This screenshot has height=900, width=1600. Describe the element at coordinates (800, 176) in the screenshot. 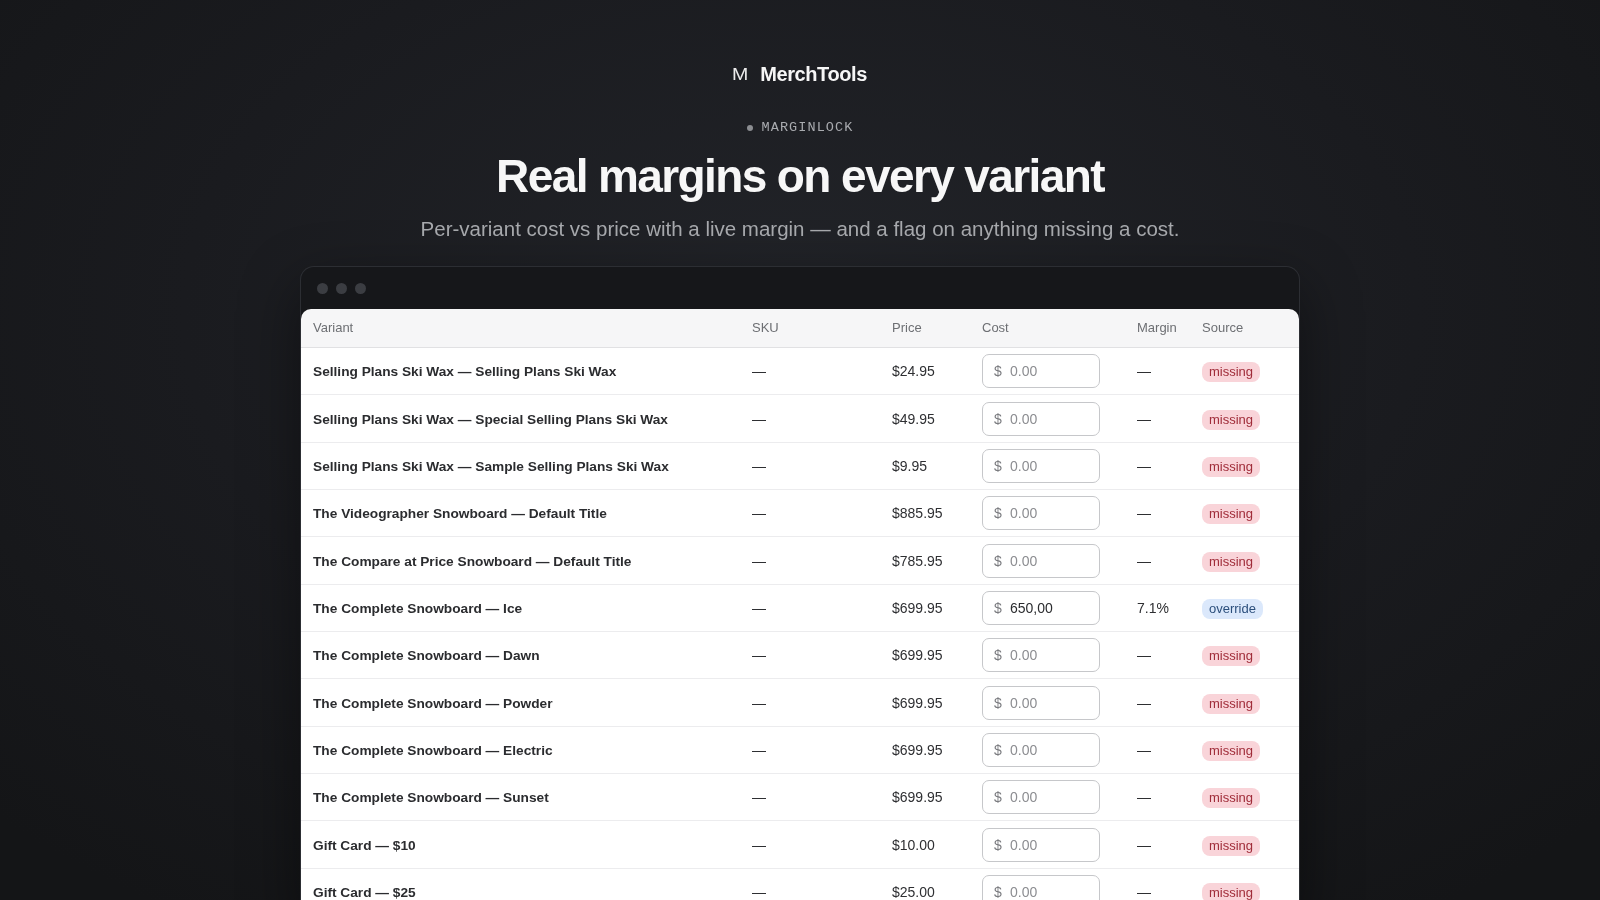

I see `page-heading: Real margins on every variant` at that location.